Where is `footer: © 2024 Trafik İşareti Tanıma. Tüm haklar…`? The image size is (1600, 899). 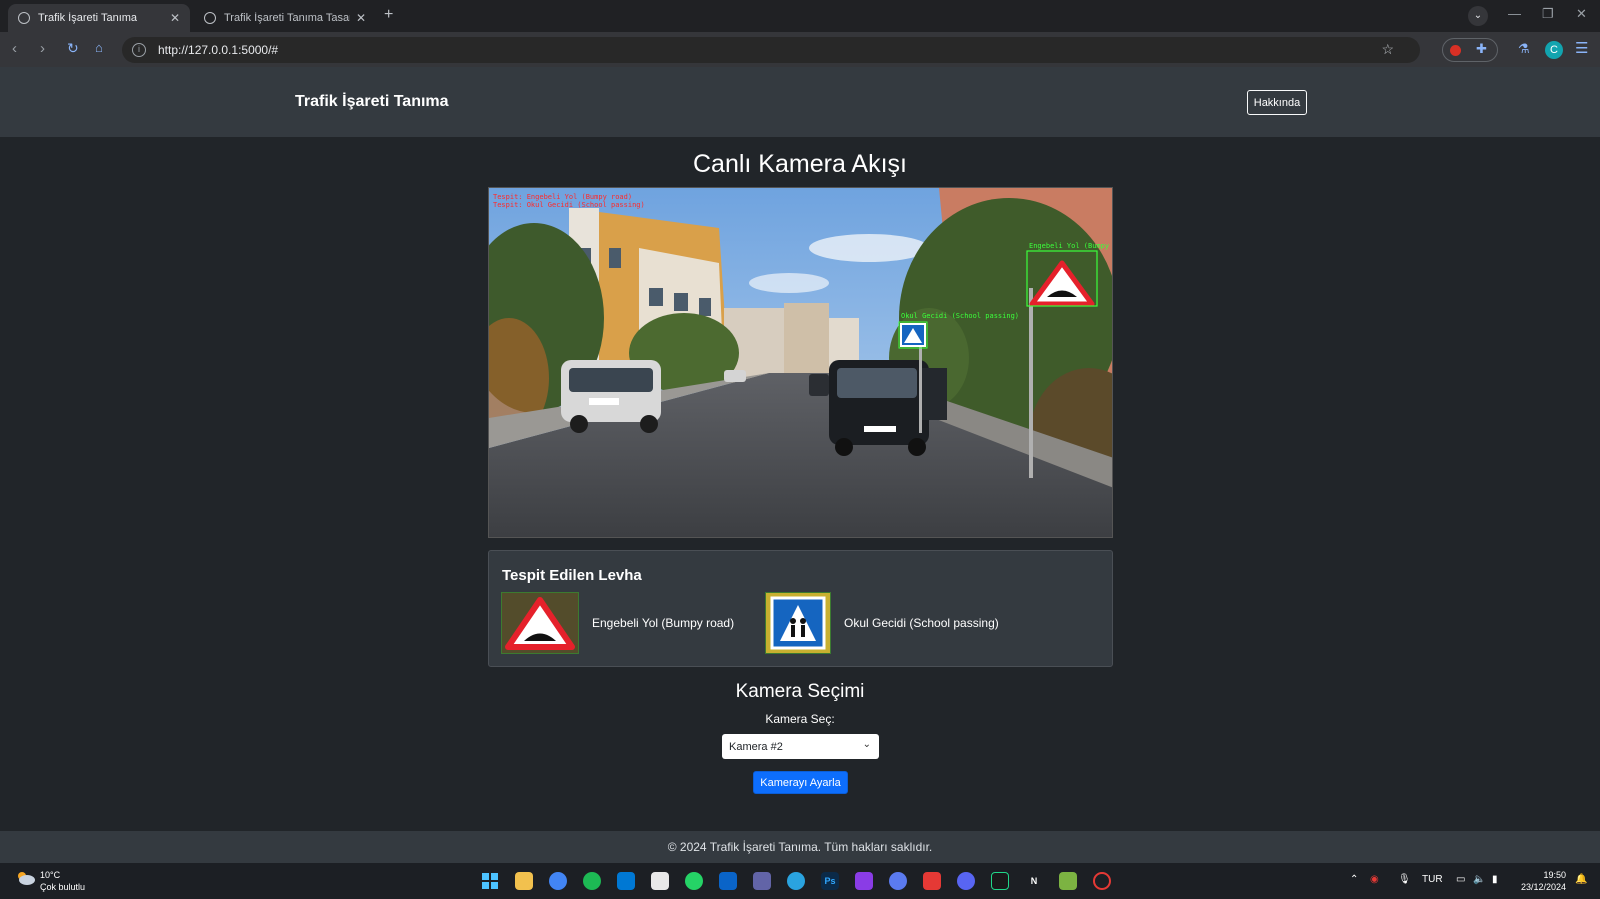 footer: © 2024 Trafik İşareti Tanıma. Tüm haklar… is located at coordinates (800, 847).